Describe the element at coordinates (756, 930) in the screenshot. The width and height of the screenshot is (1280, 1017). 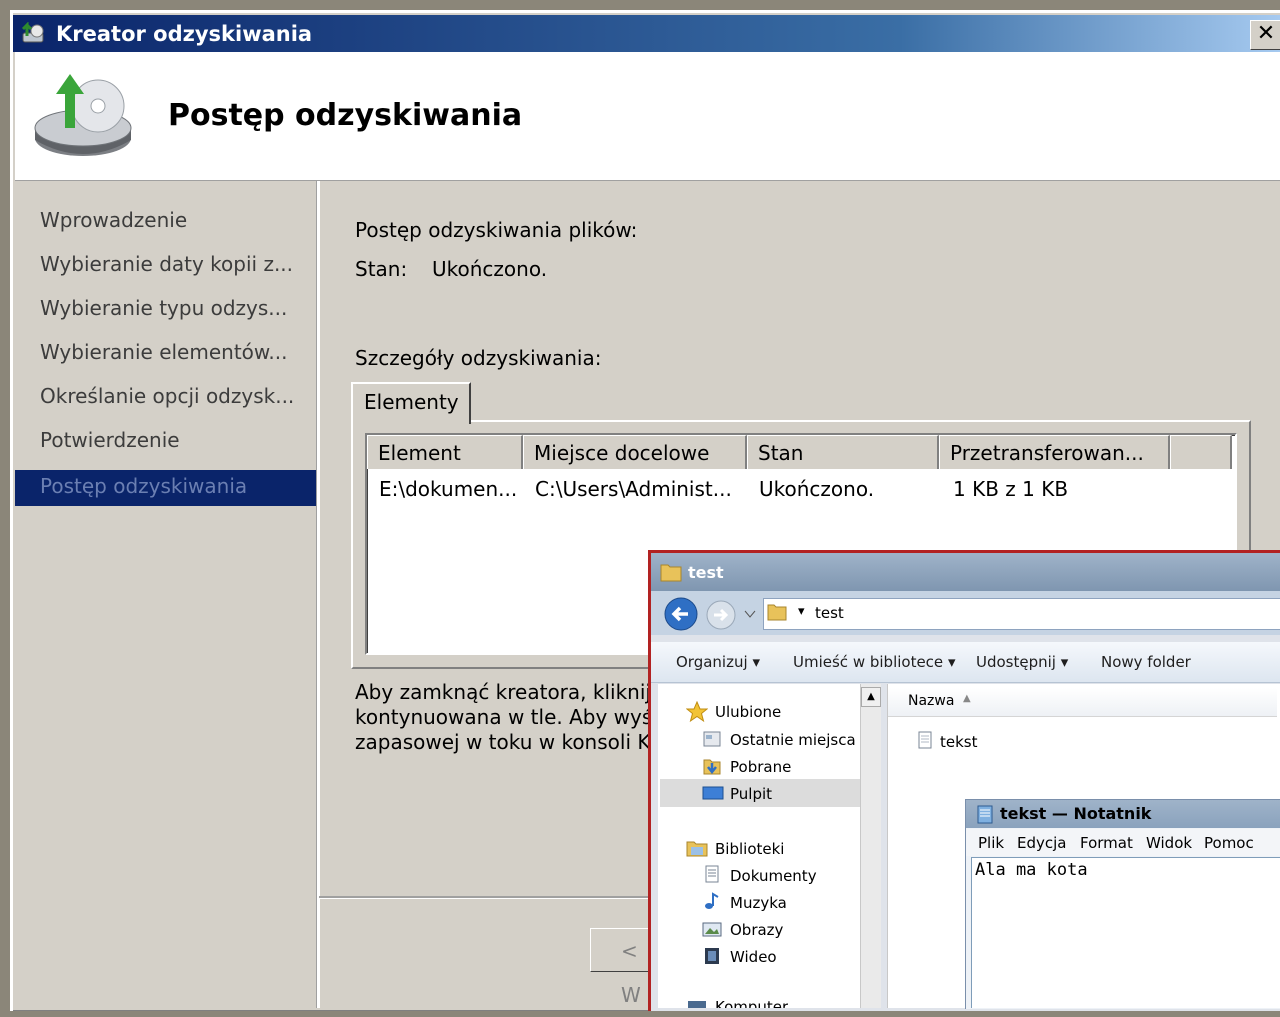
I see `nav-pictures: Obrazy` at that location.